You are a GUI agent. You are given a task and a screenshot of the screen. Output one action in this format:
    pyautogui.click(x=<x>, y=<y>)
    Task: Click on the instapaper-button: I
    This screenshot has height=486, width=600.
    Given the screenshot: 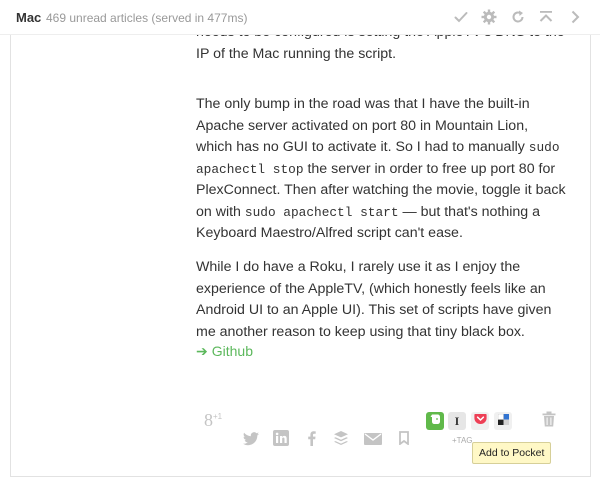 What is the action you would take?
    pyautogui.click(x=457, y=421)
    